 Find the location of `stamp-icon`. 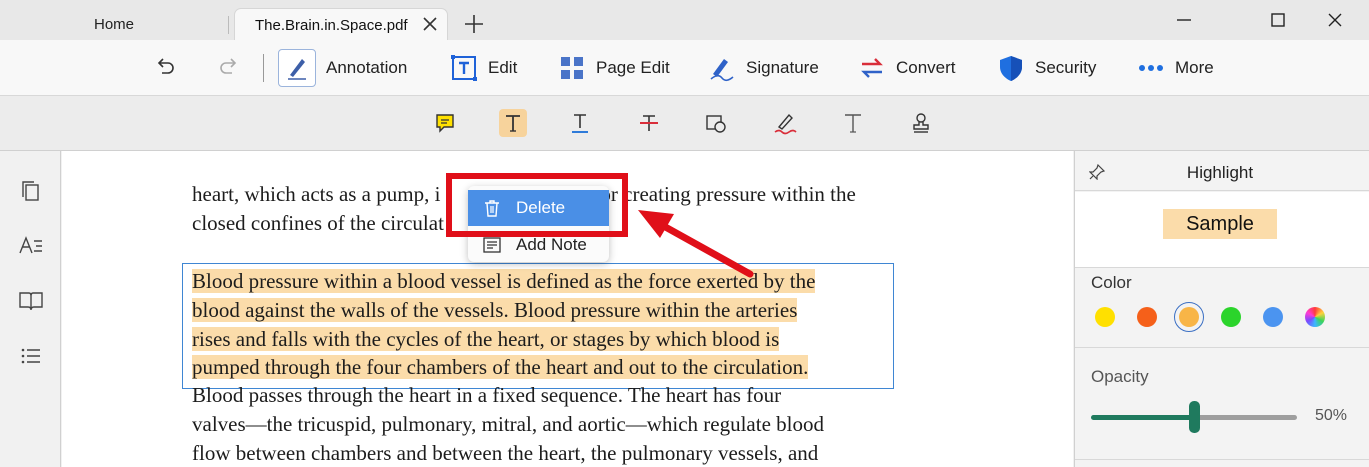

stamp-icon is located at coordinates (921, 123).